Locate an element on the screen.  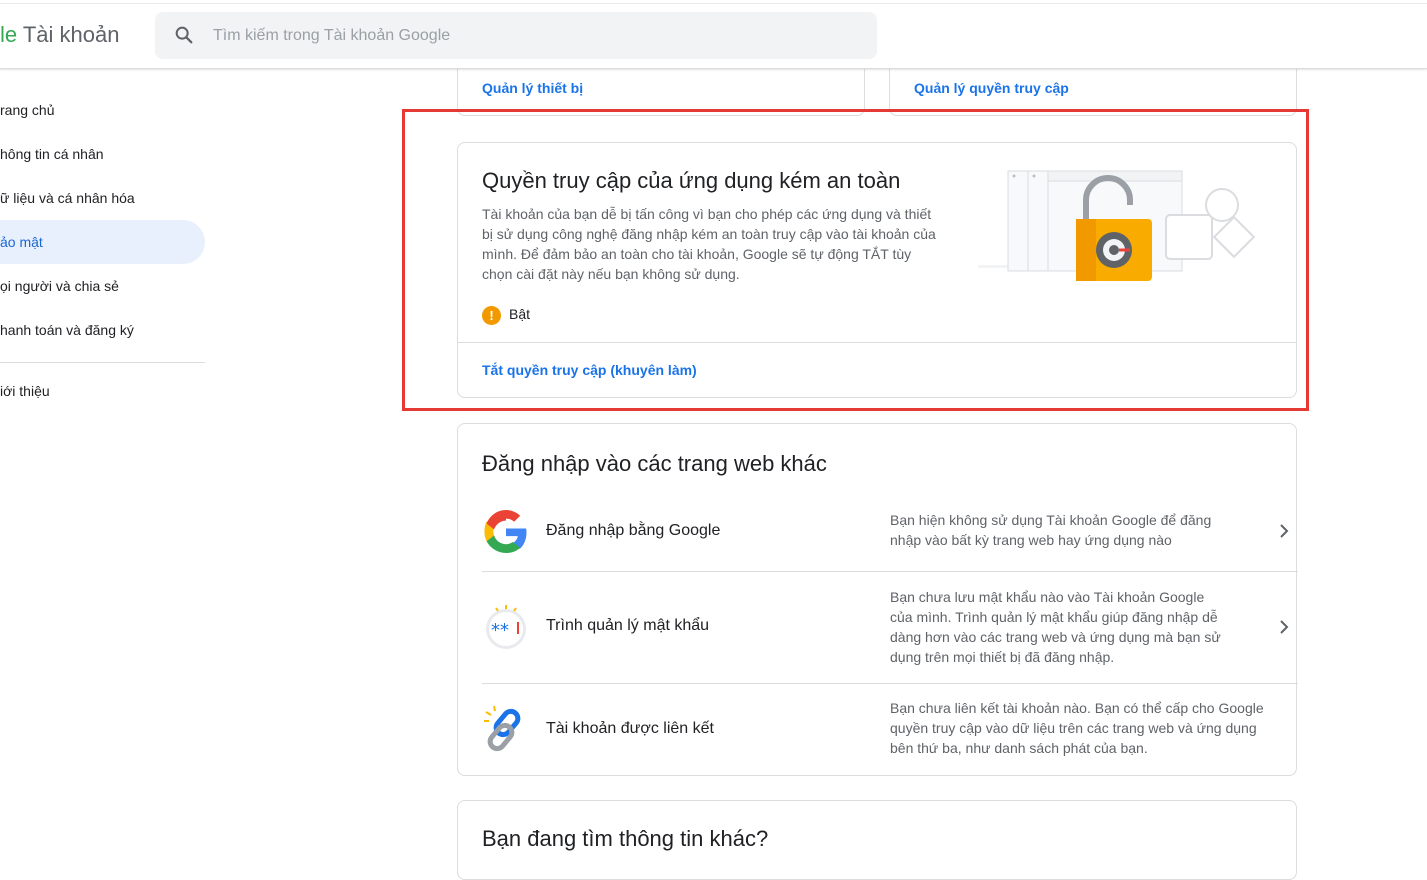
sidebar-item-security: ảo mật is located at coordinates (102, 242).